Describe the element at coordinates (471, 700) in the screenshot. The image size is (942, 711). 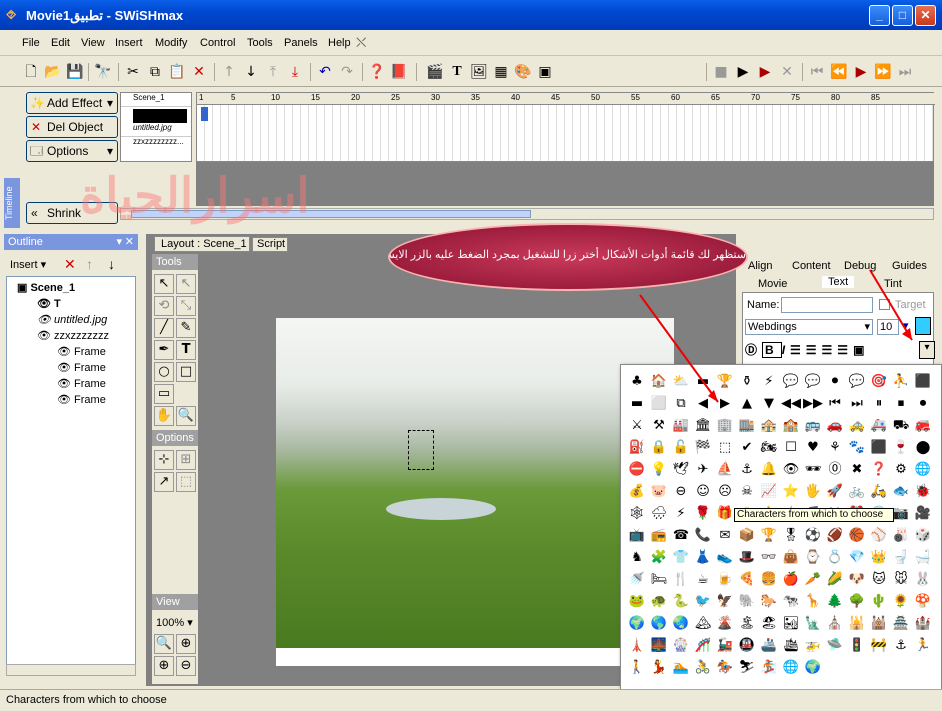
I see `status-bar: Characters from which to choose` at that location.